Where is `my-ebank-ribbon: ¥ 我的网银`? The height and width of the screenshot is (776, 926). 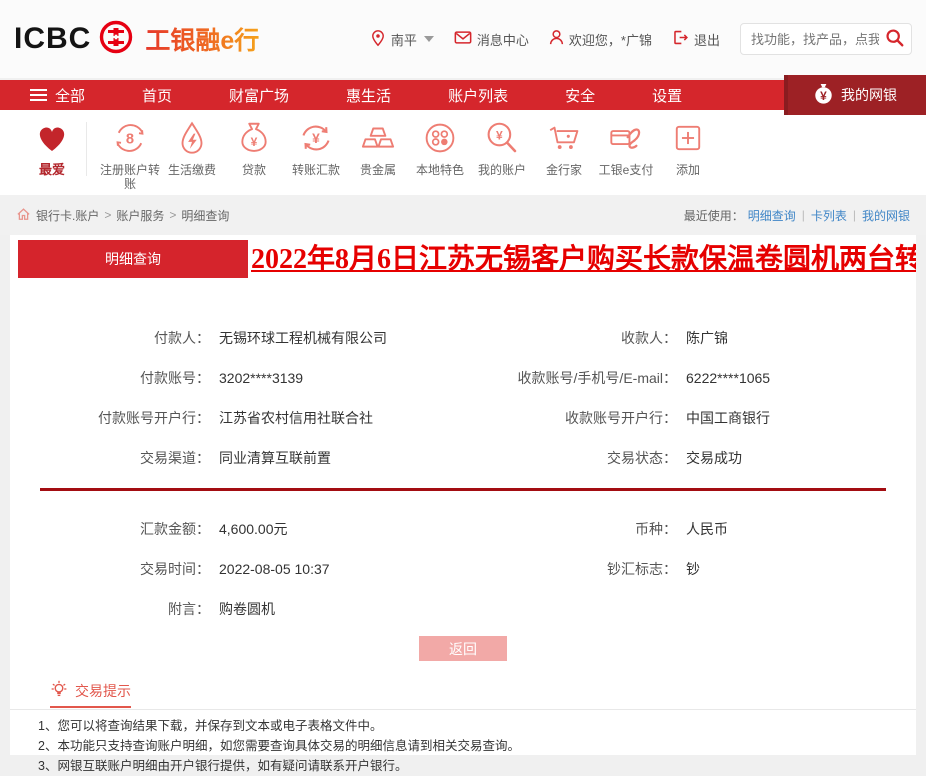
my-ebank-ribbon: ¥ 我的网银 is located at coordinates (855, 95).